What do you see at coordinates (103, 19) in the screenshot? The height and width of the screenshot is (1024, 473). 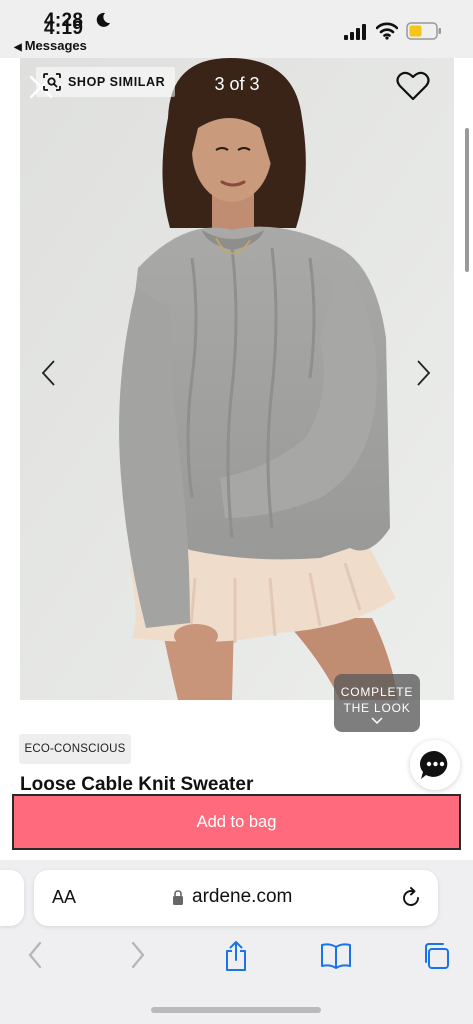 I see `moon-icon` at bounding box center [103, 19].